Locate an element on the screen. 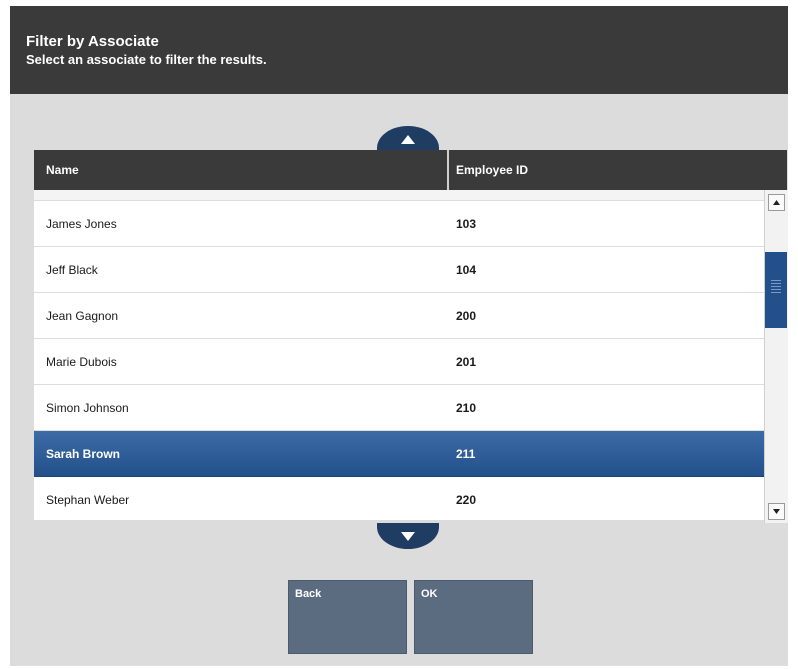  cell-employee-id: 200 is located at coordinates (466, 316).